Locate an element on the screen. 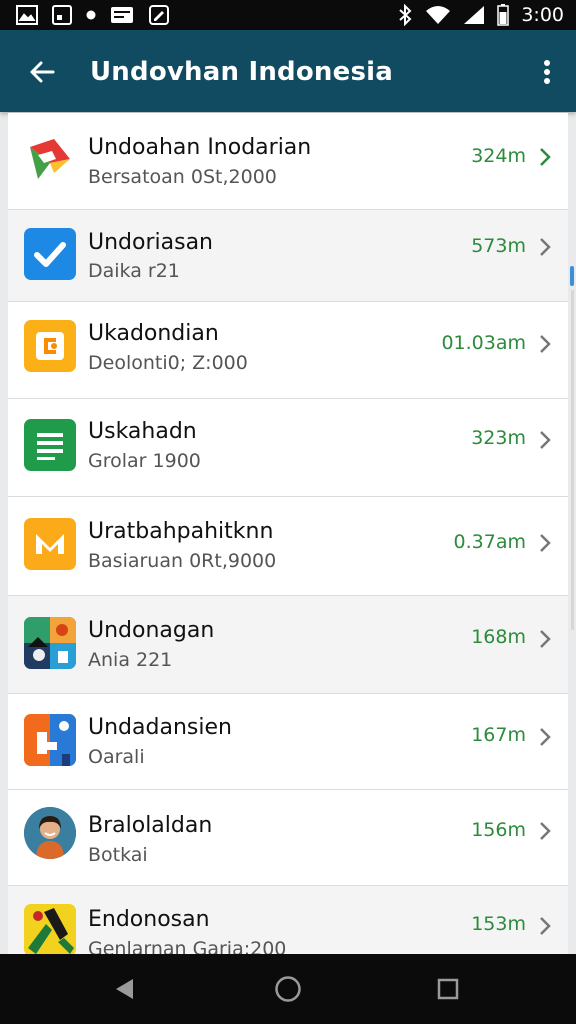 Image resolution: width=576 pixels, height=1024 pixels. coin-app-icon is located at coordinates (50, 346).